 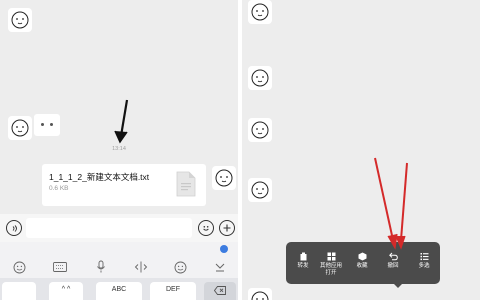 What do you see at coordinates (424, 266) in the screenshot?
I see `multiselect-label: 多选` at bounding box center [424, 266].